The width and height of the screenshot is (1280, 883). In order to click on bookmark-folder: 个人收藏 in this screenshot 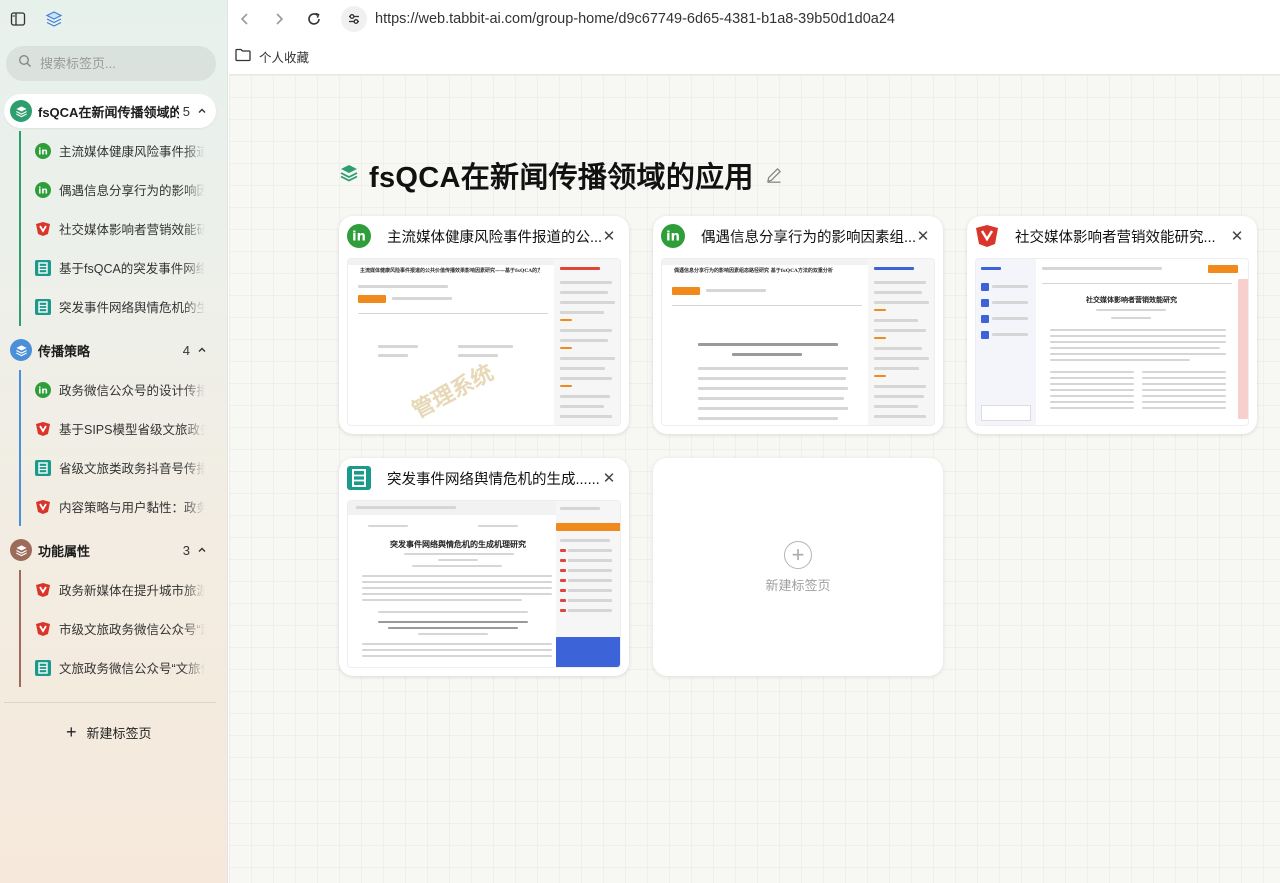, I will do `click(272, 56)`.